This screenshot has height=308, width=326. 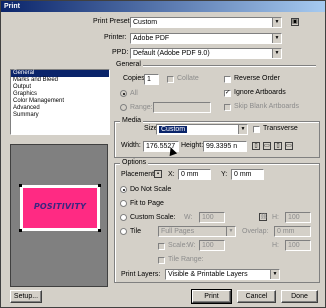 What do you see at coordinates (224, 174) in the screenshot?
I see `y-label: Y:` at bounding box center [224, 174].